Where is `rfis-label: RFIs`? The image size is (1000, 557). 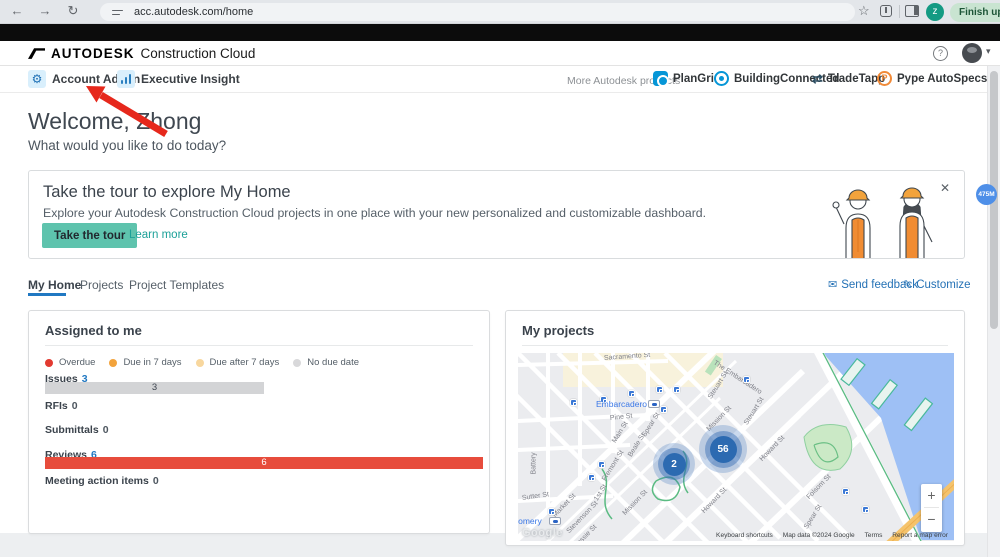 rfis-label: RFIs is located at coordinates (56, 406).